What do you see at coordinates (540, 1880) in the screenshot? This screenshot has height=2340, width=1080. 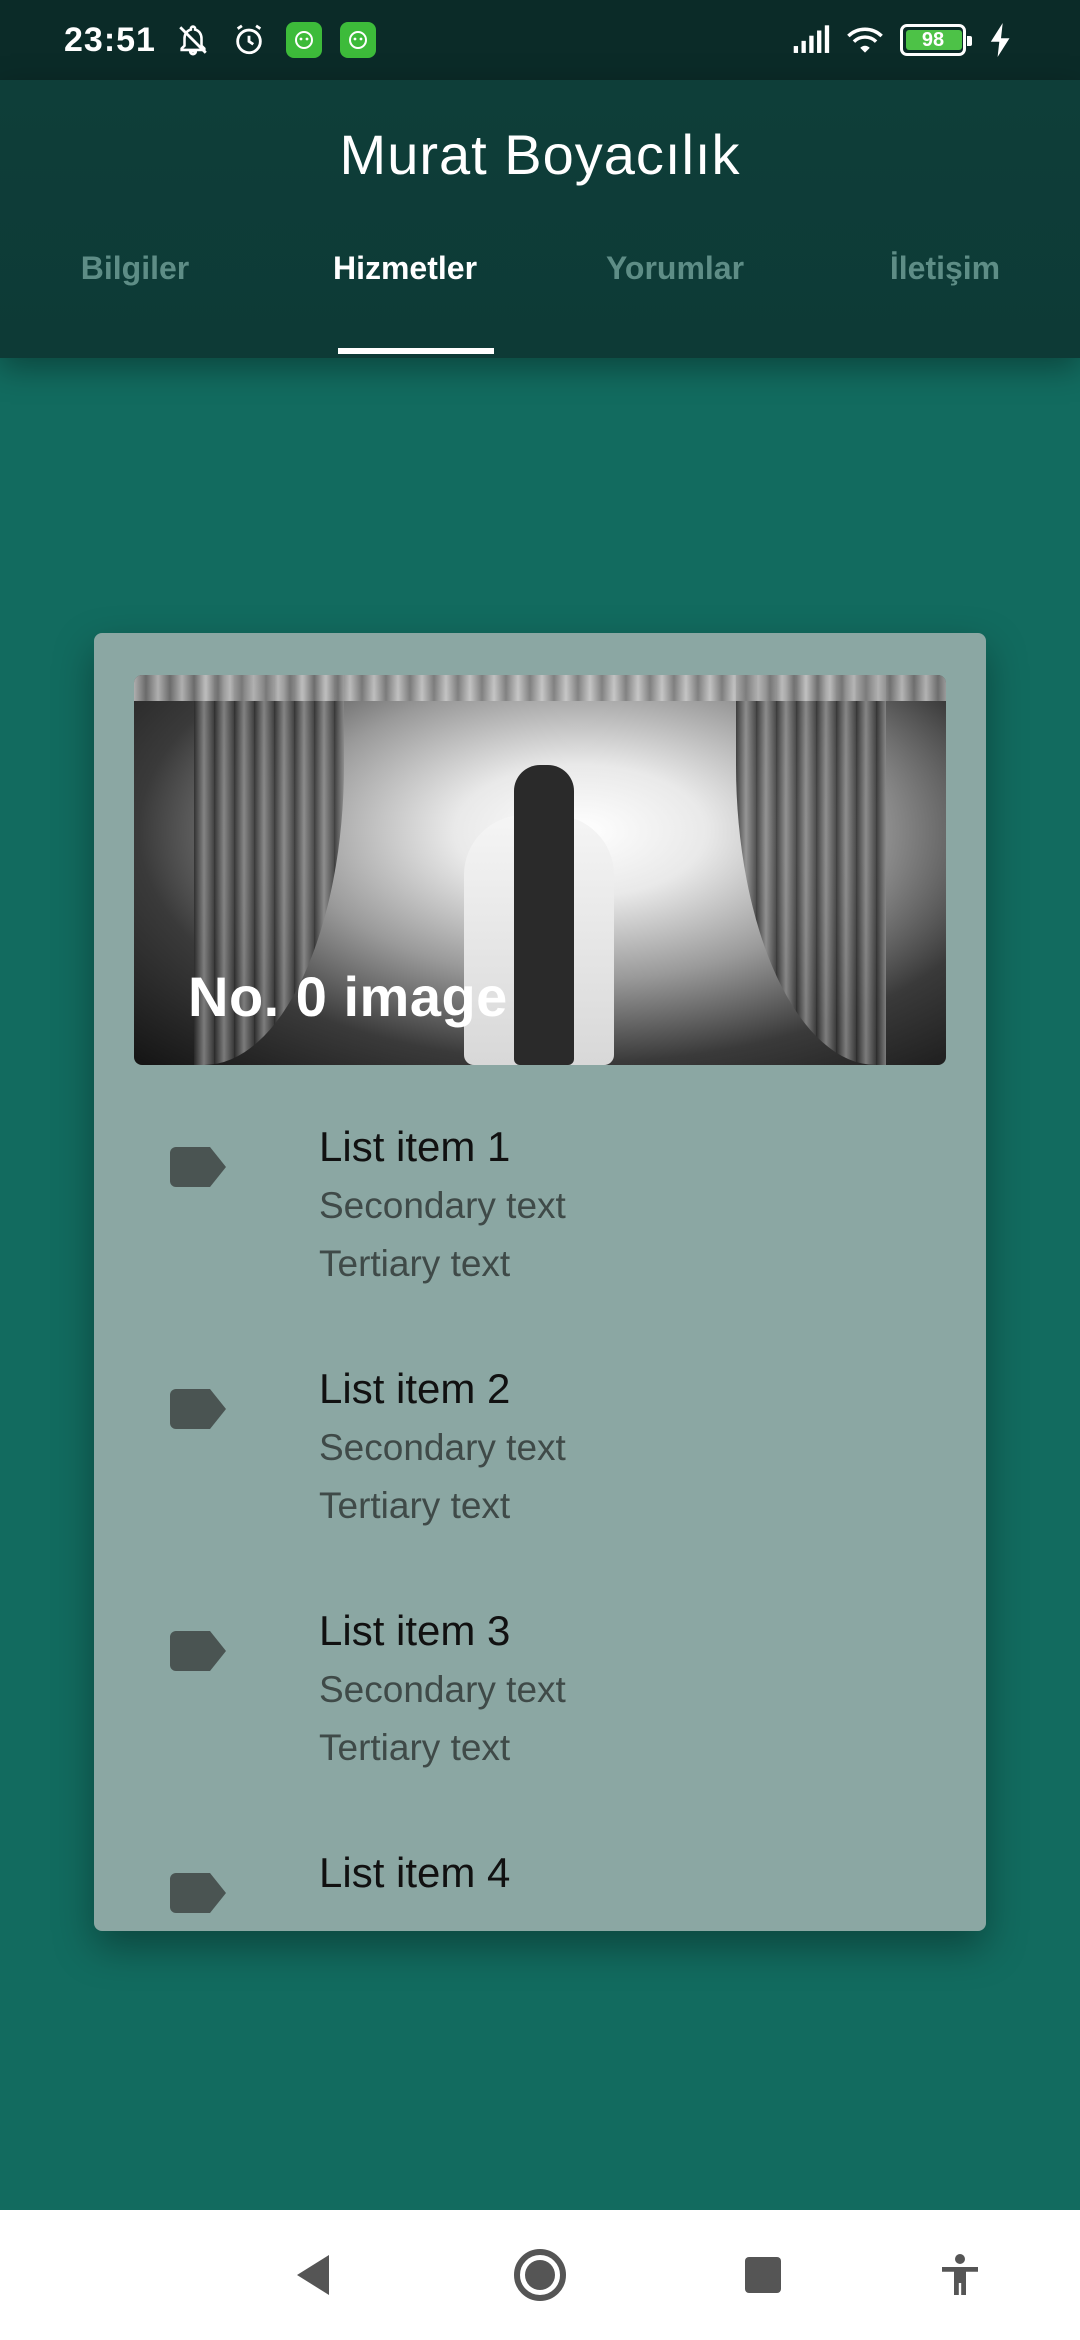 I see `list-item: List item 4` at bounding box center [540, 1880].